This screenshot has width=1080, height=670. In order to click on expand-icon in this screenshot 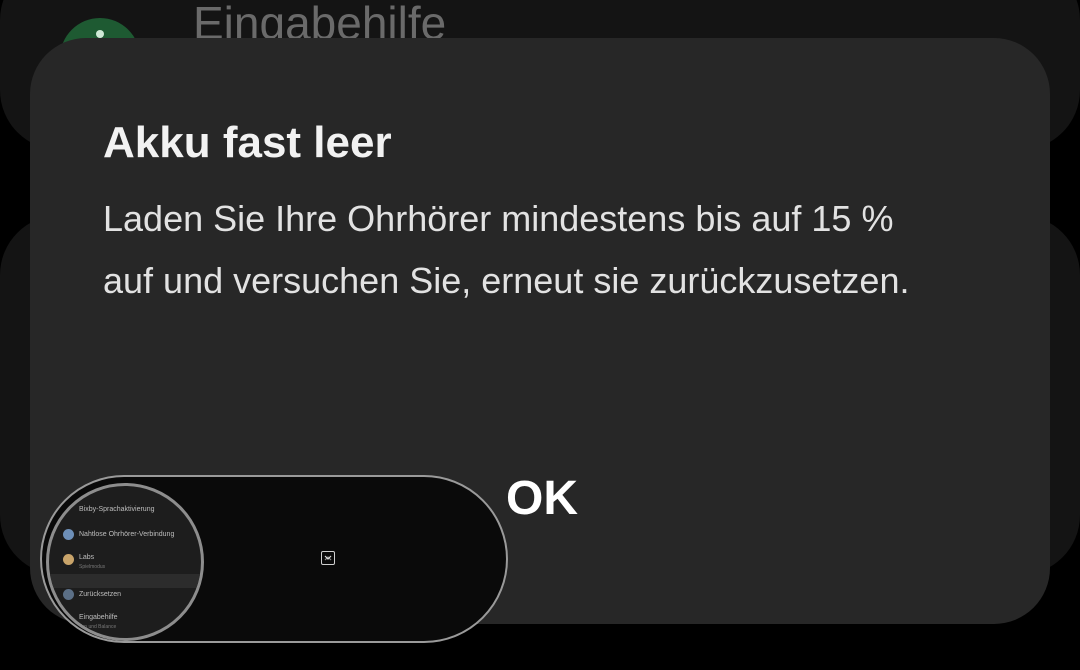, I will do `click(328, 558)`.